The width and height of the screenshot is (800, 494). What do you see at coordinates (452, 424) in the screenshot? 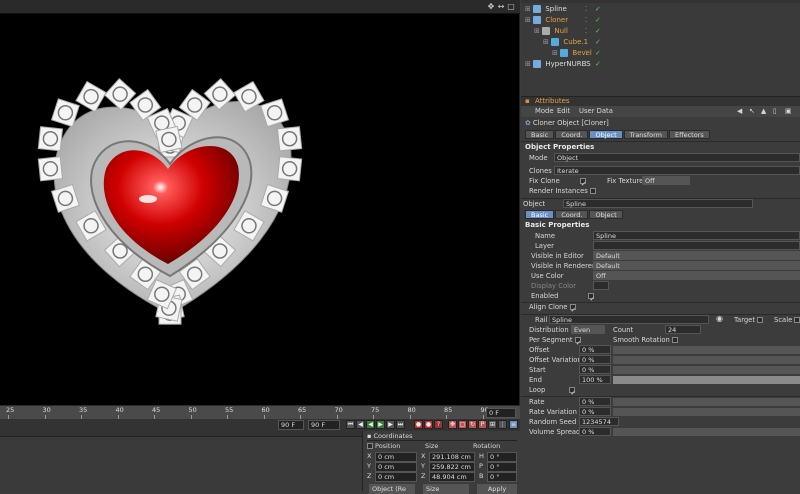
I see `key-position-icon: ✥` at bounding box center [452, 424].